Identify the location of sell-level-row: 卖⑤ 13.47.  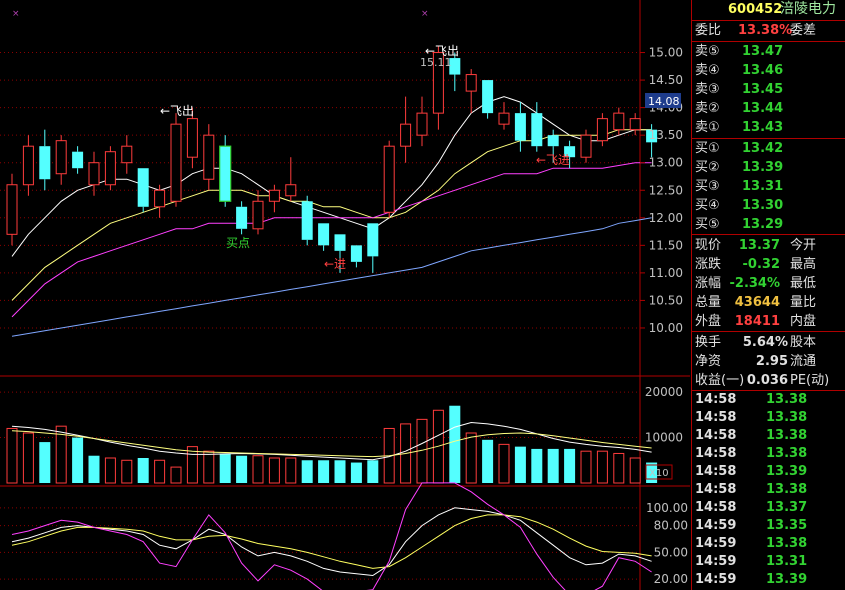
(768, 51).